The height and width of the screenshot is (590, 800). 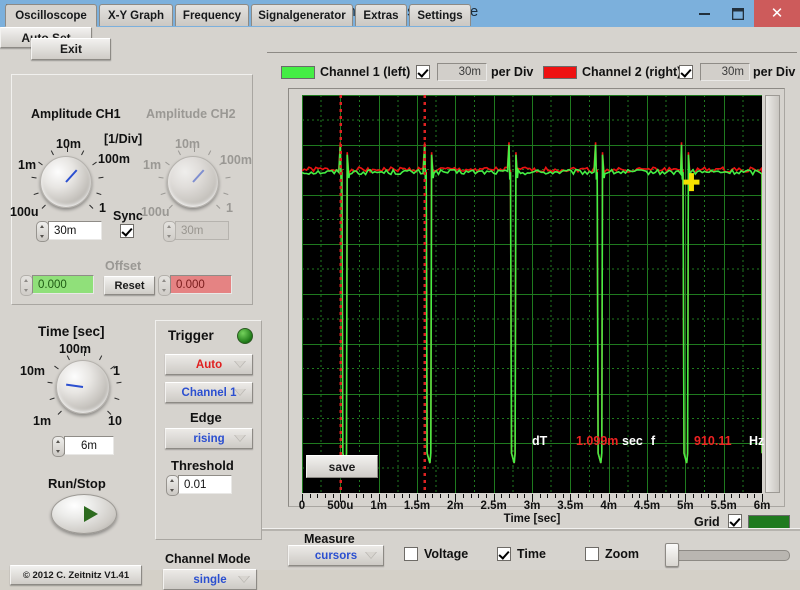 I want to click on channel-2-enable-checkbox, so click(x=686, y=72).